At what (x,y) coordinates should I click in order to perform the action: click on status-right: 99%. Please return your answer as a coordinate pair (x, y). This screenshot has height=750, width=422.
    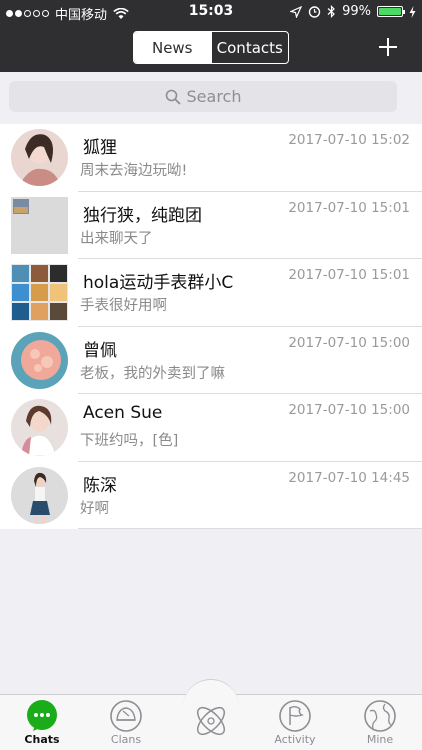
    Looking at the image, I should click on (353, 11).